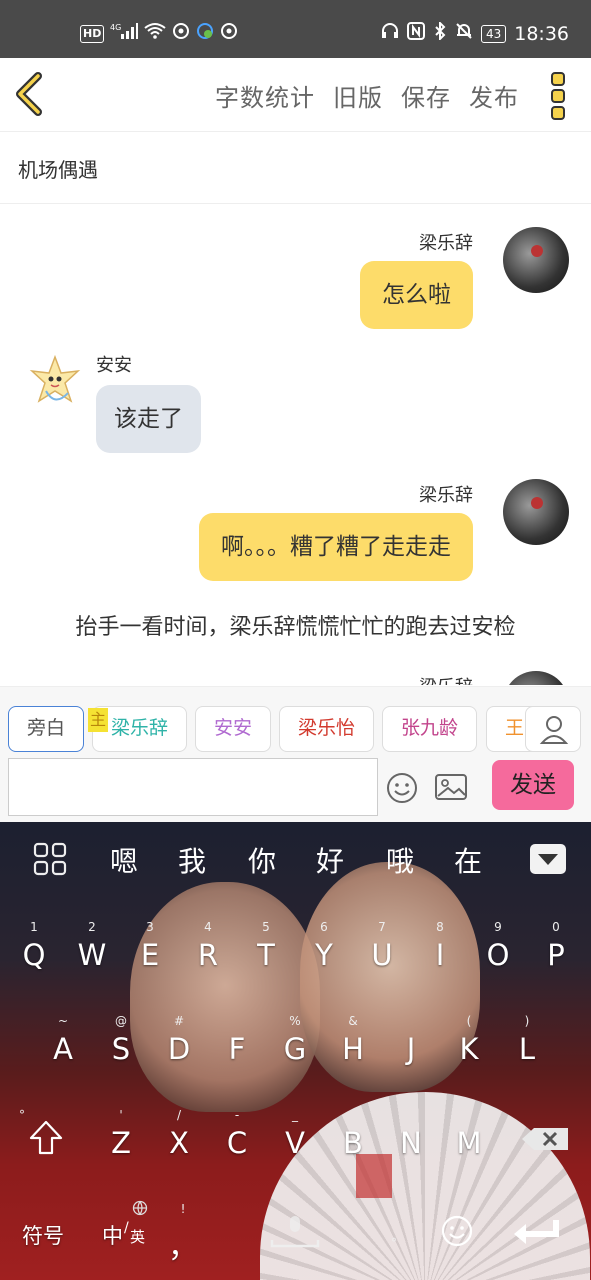 The height and width of the screenshot is (1280, 591). What do you see at coordinates (92, 955) in the screenshot?
I see `key-w: W` at bounding box center [92, 955].